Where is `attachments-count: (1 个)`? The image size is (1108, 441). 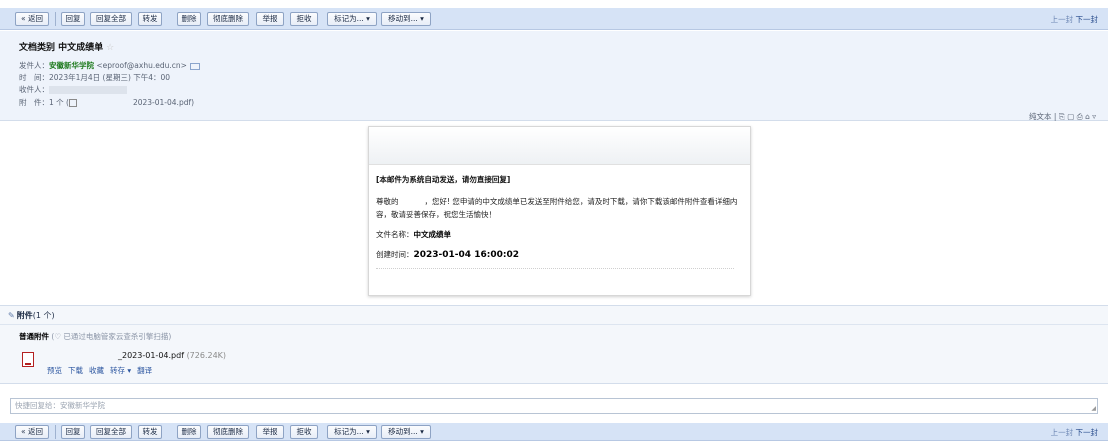
attachments-count: (1 个) is located at coordinates (43, 315).